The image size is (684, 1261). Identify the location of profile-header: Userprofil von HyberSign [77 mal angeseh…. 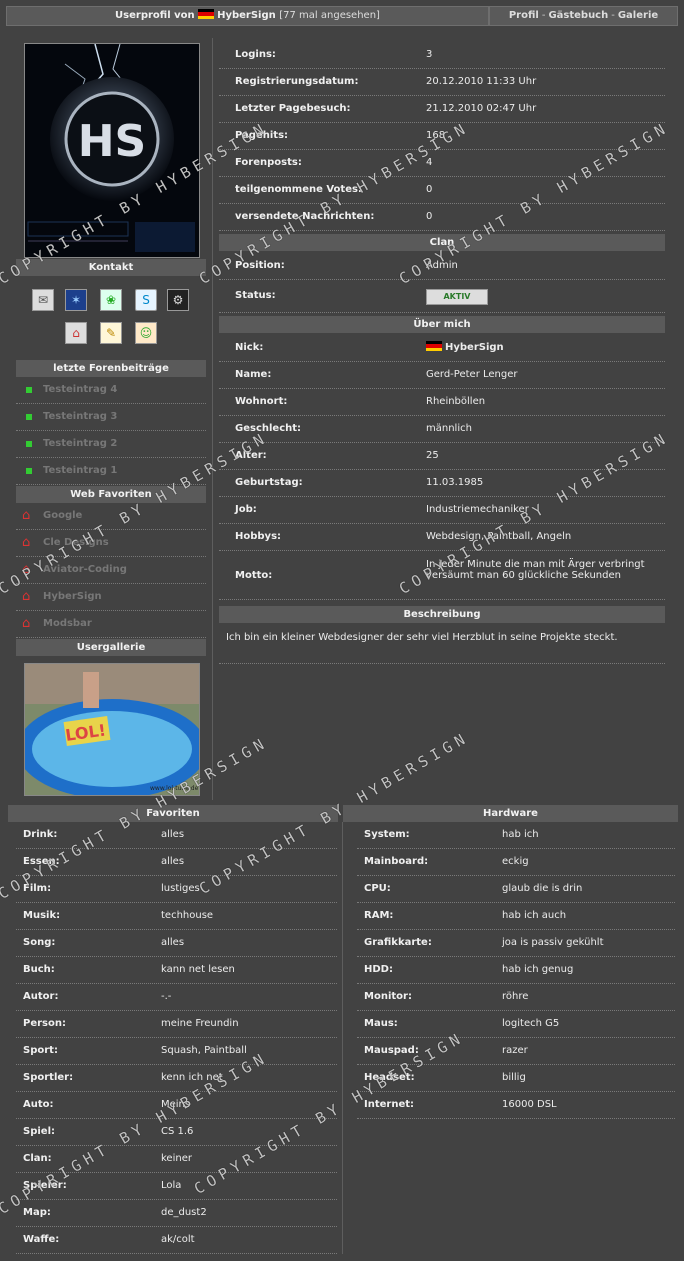
(342, 16).